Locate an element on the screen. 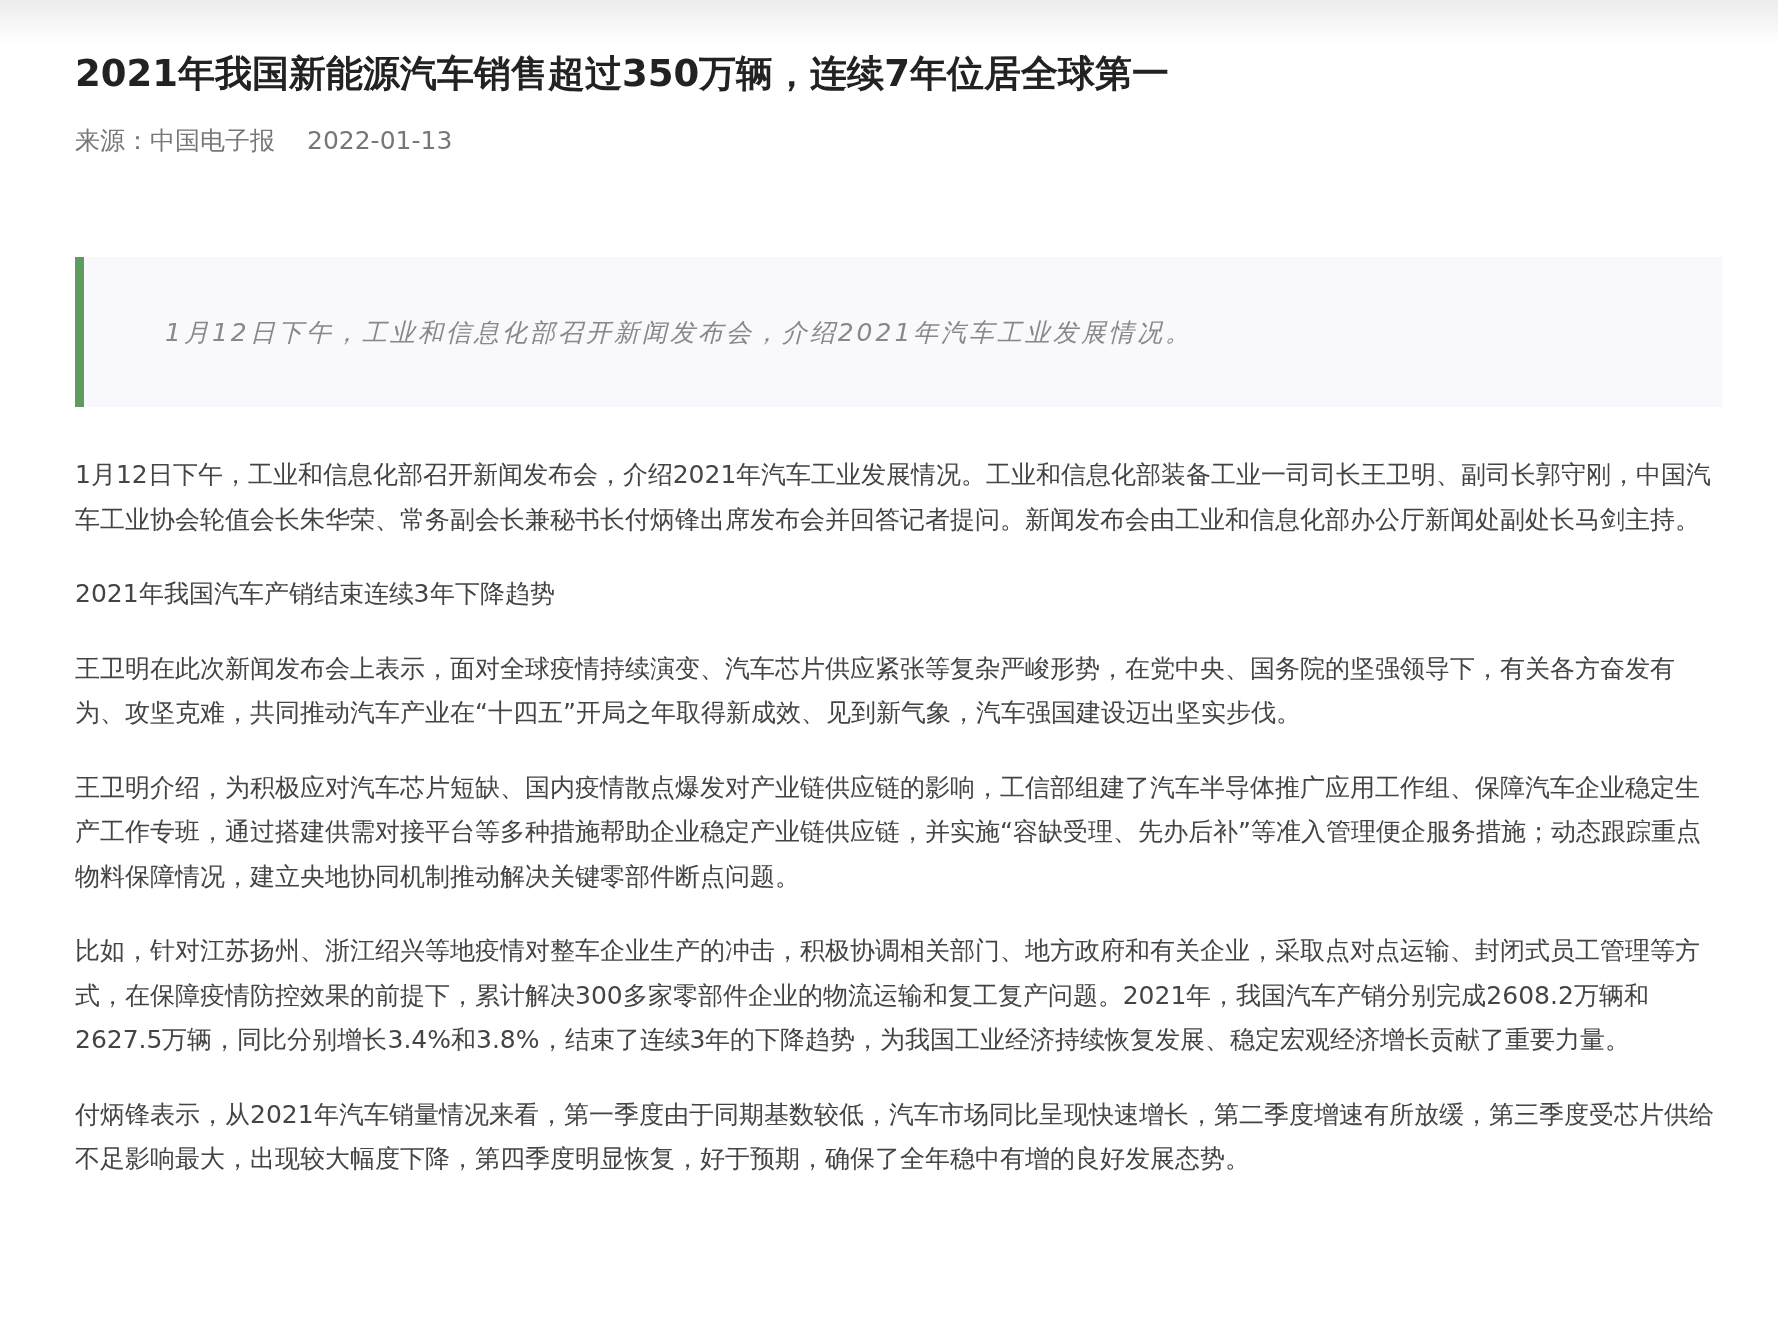 The height and width of the screenshot is (1336, 1778). article-title: 2021年我国新能源汽车销售超过350万辆，连续7年位居全球第一 is located at coordinates (622, 74).